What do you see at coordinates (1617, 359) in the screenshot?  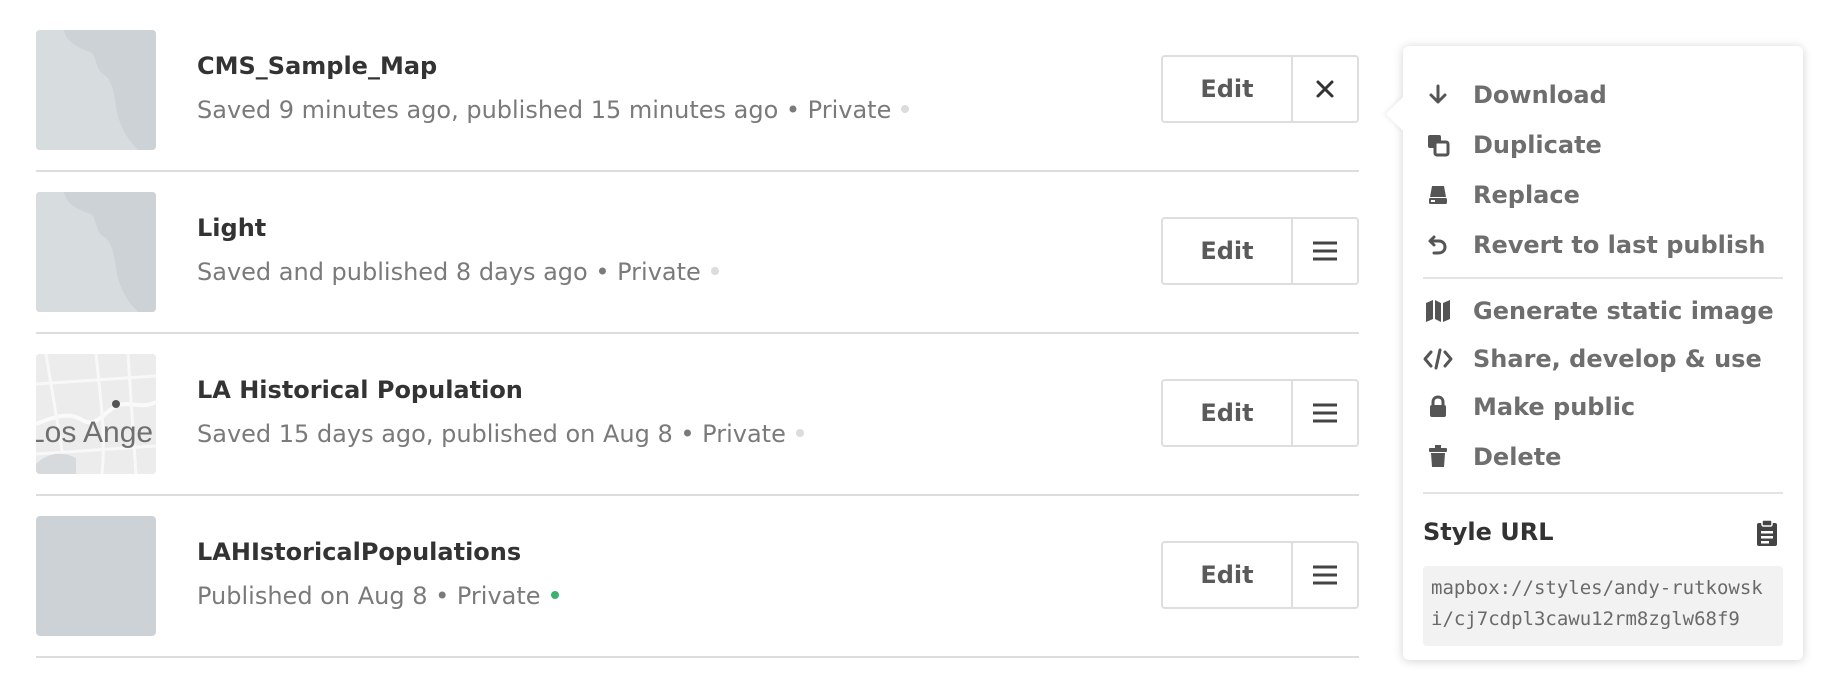 I see `menu-item-label: Share, develop & use` at bounding box center [1617, 359].